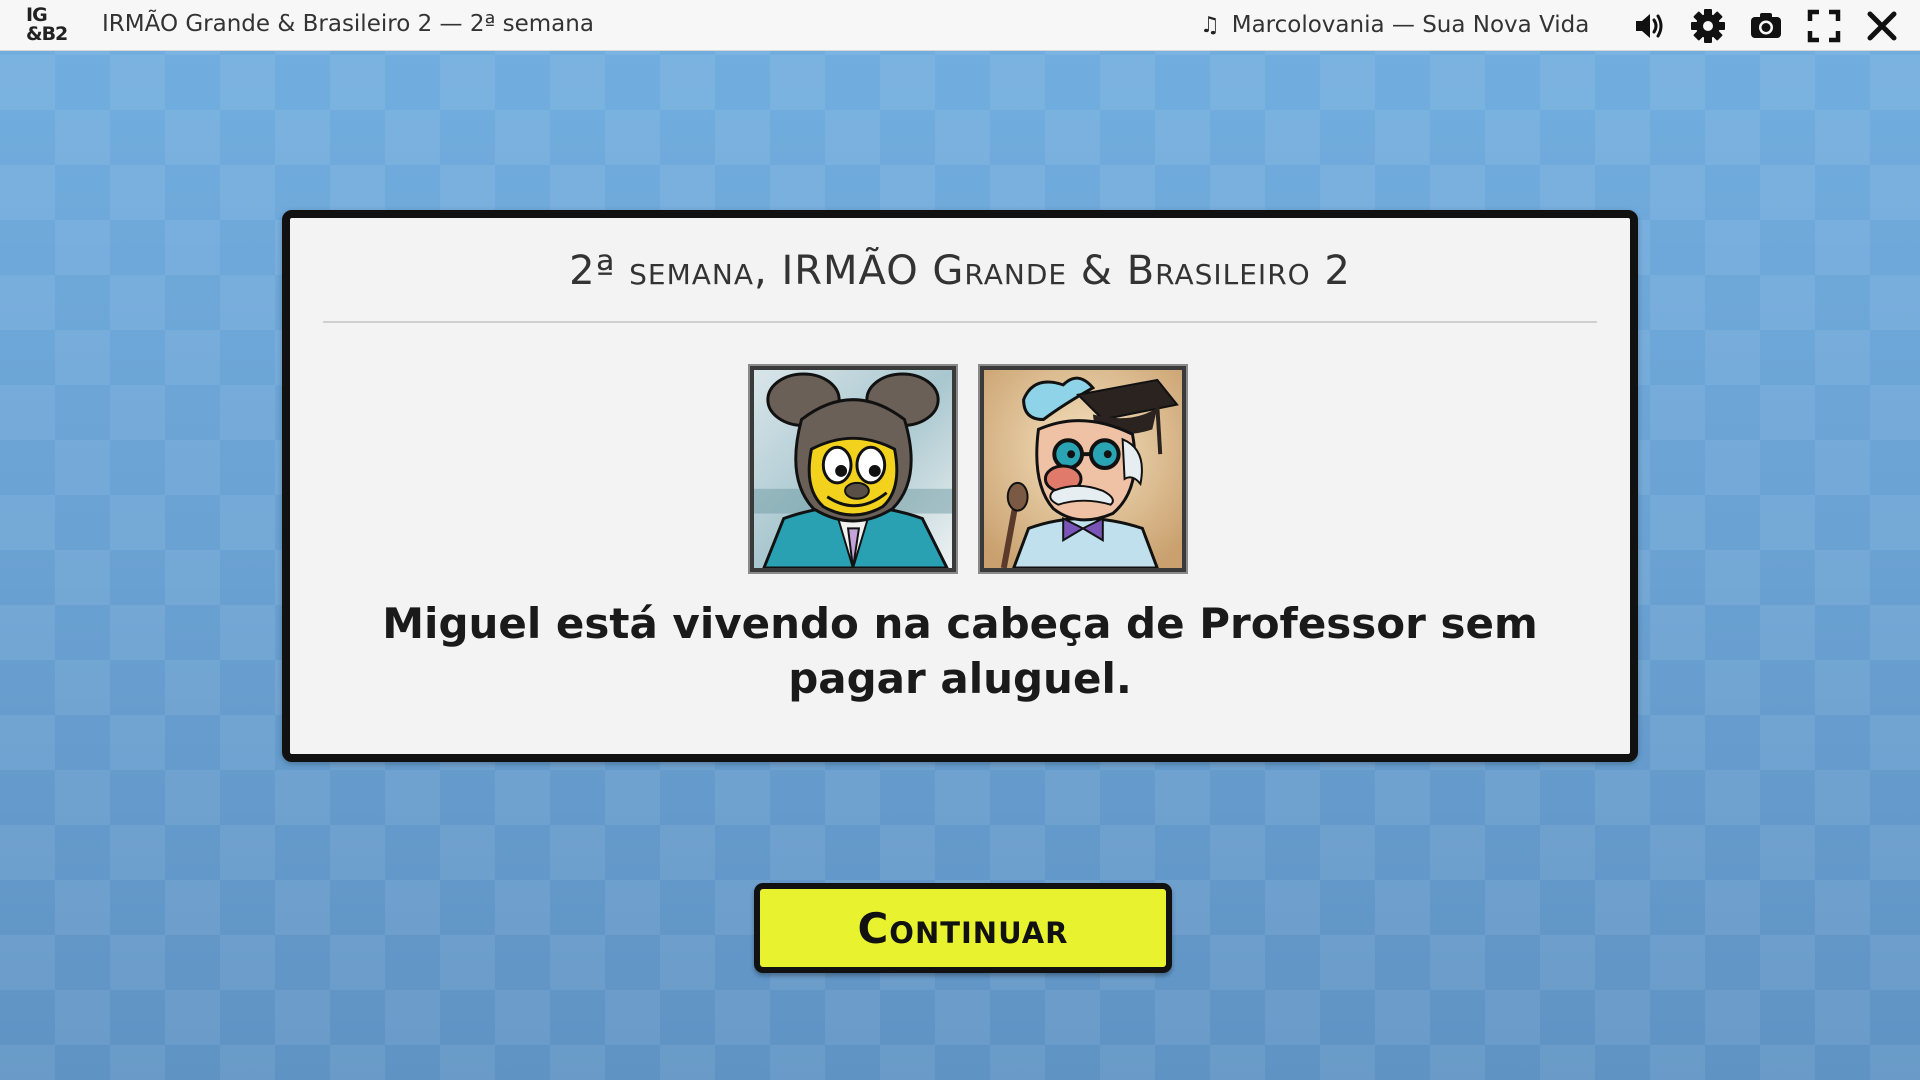 This screenshot has height=1080, width=1920. Describe the element at coordinates (1650, 26) in the screenshot. I see `volume-icon` at that location.